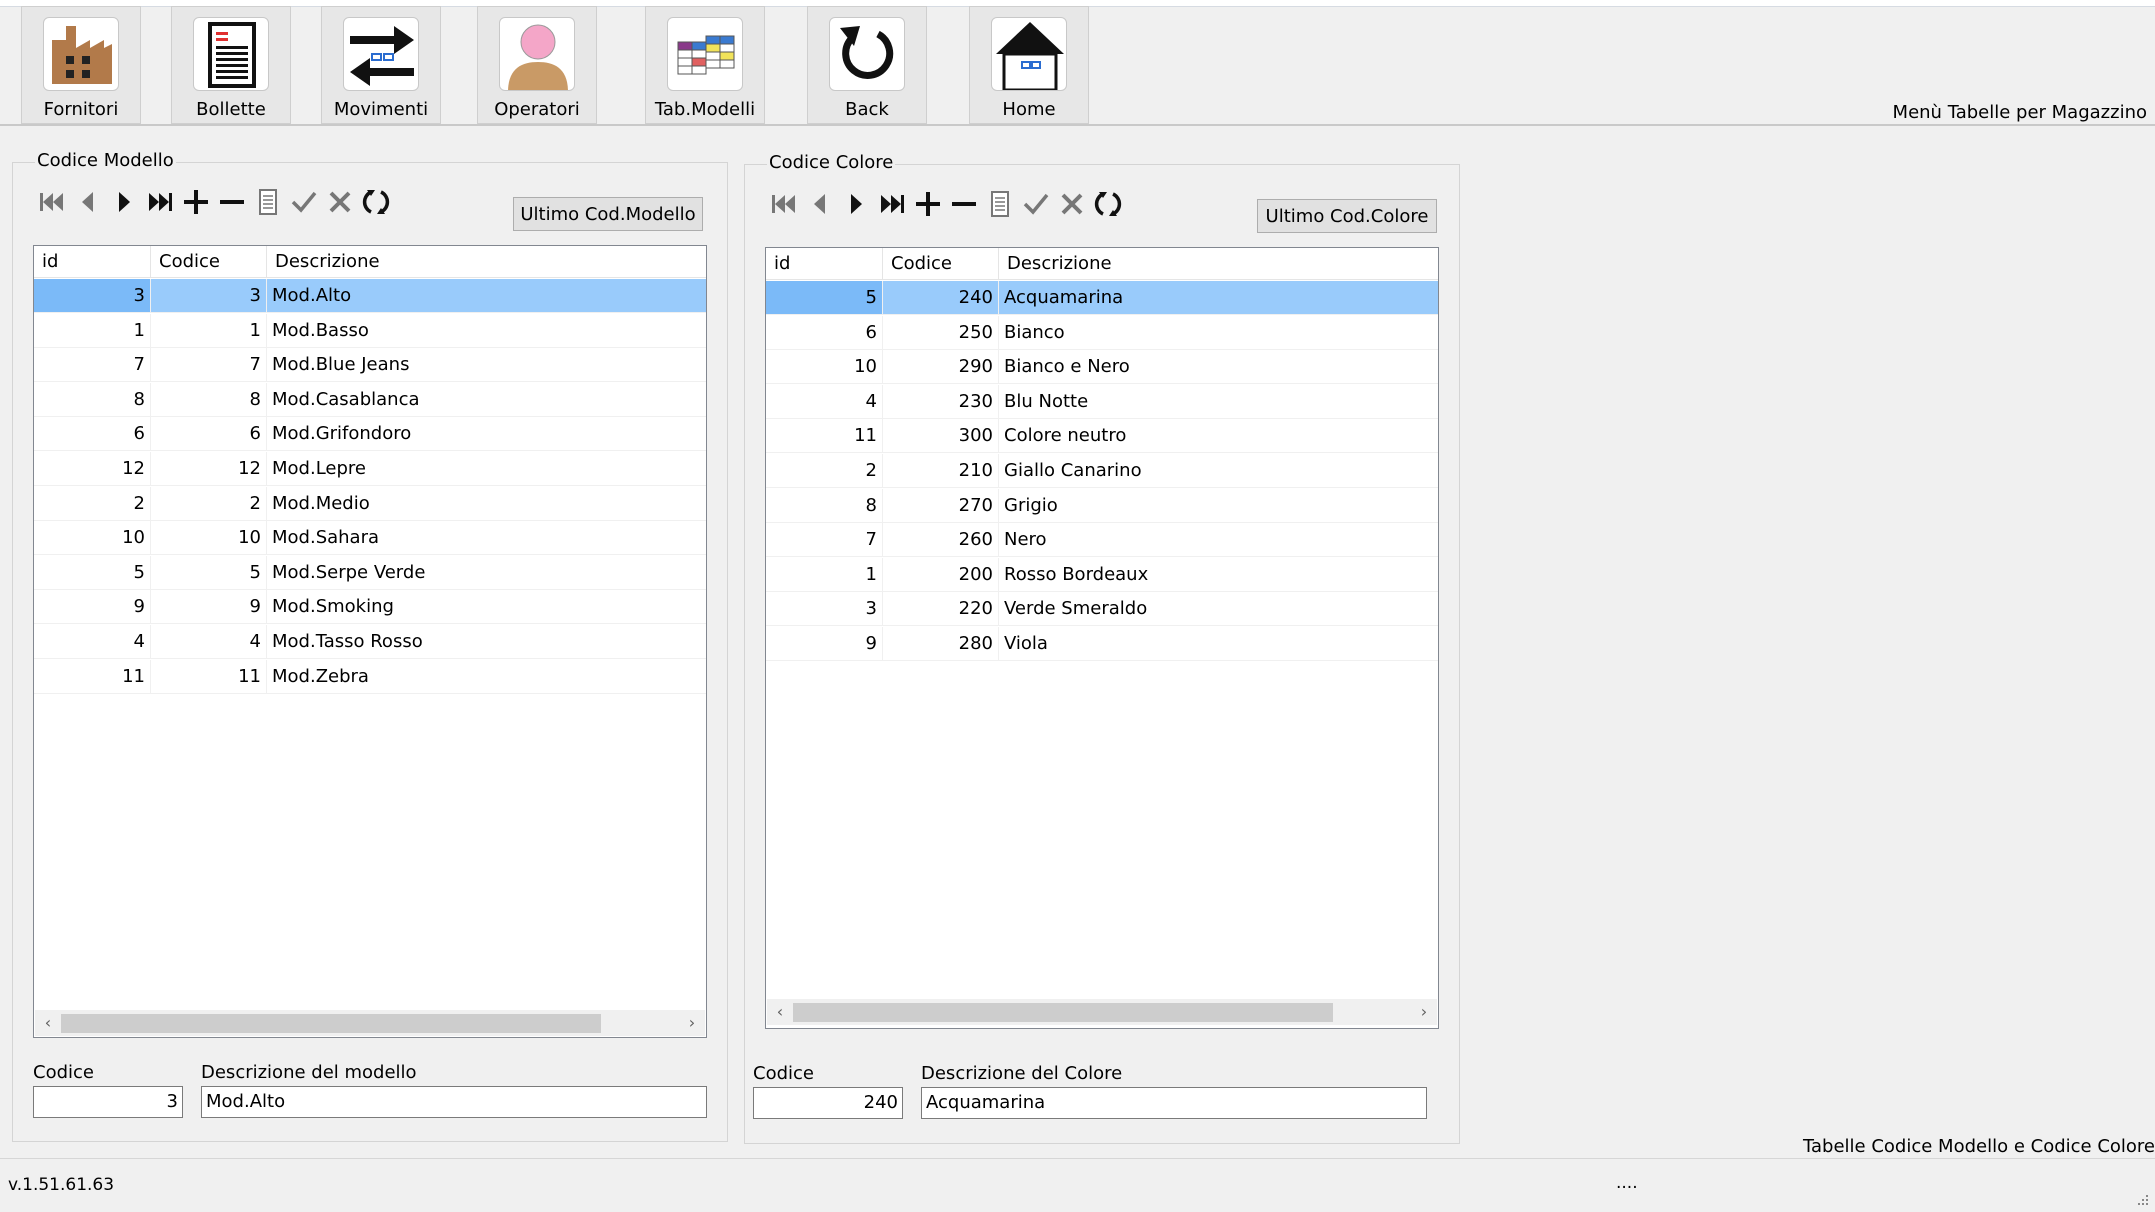  What do you see at coordinates (209, 330) in the screenshot?
I see `cell-codice: 1` at bounding box center [209, 330].